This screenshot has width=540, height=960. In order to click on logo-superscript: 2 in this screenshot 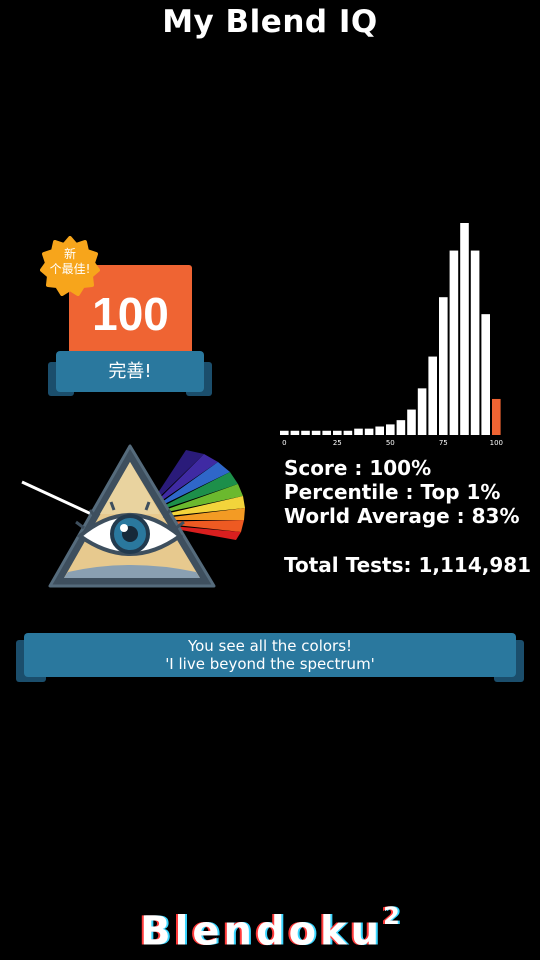, I will do `click(391, 916)`.